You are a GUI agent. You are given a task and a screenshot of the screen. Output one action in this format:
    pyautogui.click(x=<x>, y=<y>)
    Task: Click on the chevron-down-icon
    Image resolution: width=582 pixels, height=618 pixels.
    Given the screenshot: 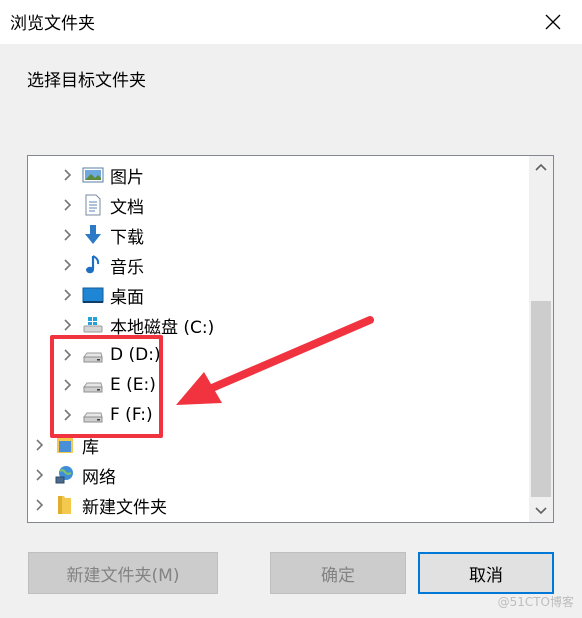 What is the action you would take?
    pyautogui.click(x=541, y=511)
    